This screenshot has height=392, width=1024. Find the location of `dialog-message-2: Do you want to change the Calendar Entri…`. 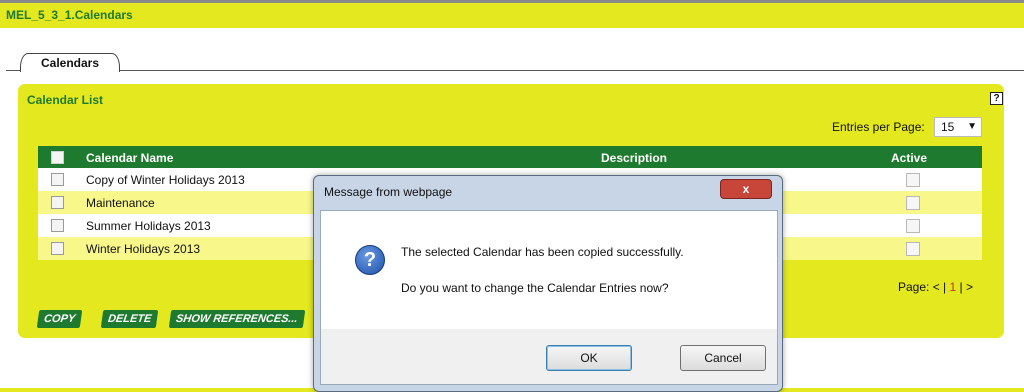

dialog-message-2: Do you want to change the Calendar Entri… is located at coordinates (535, 288).